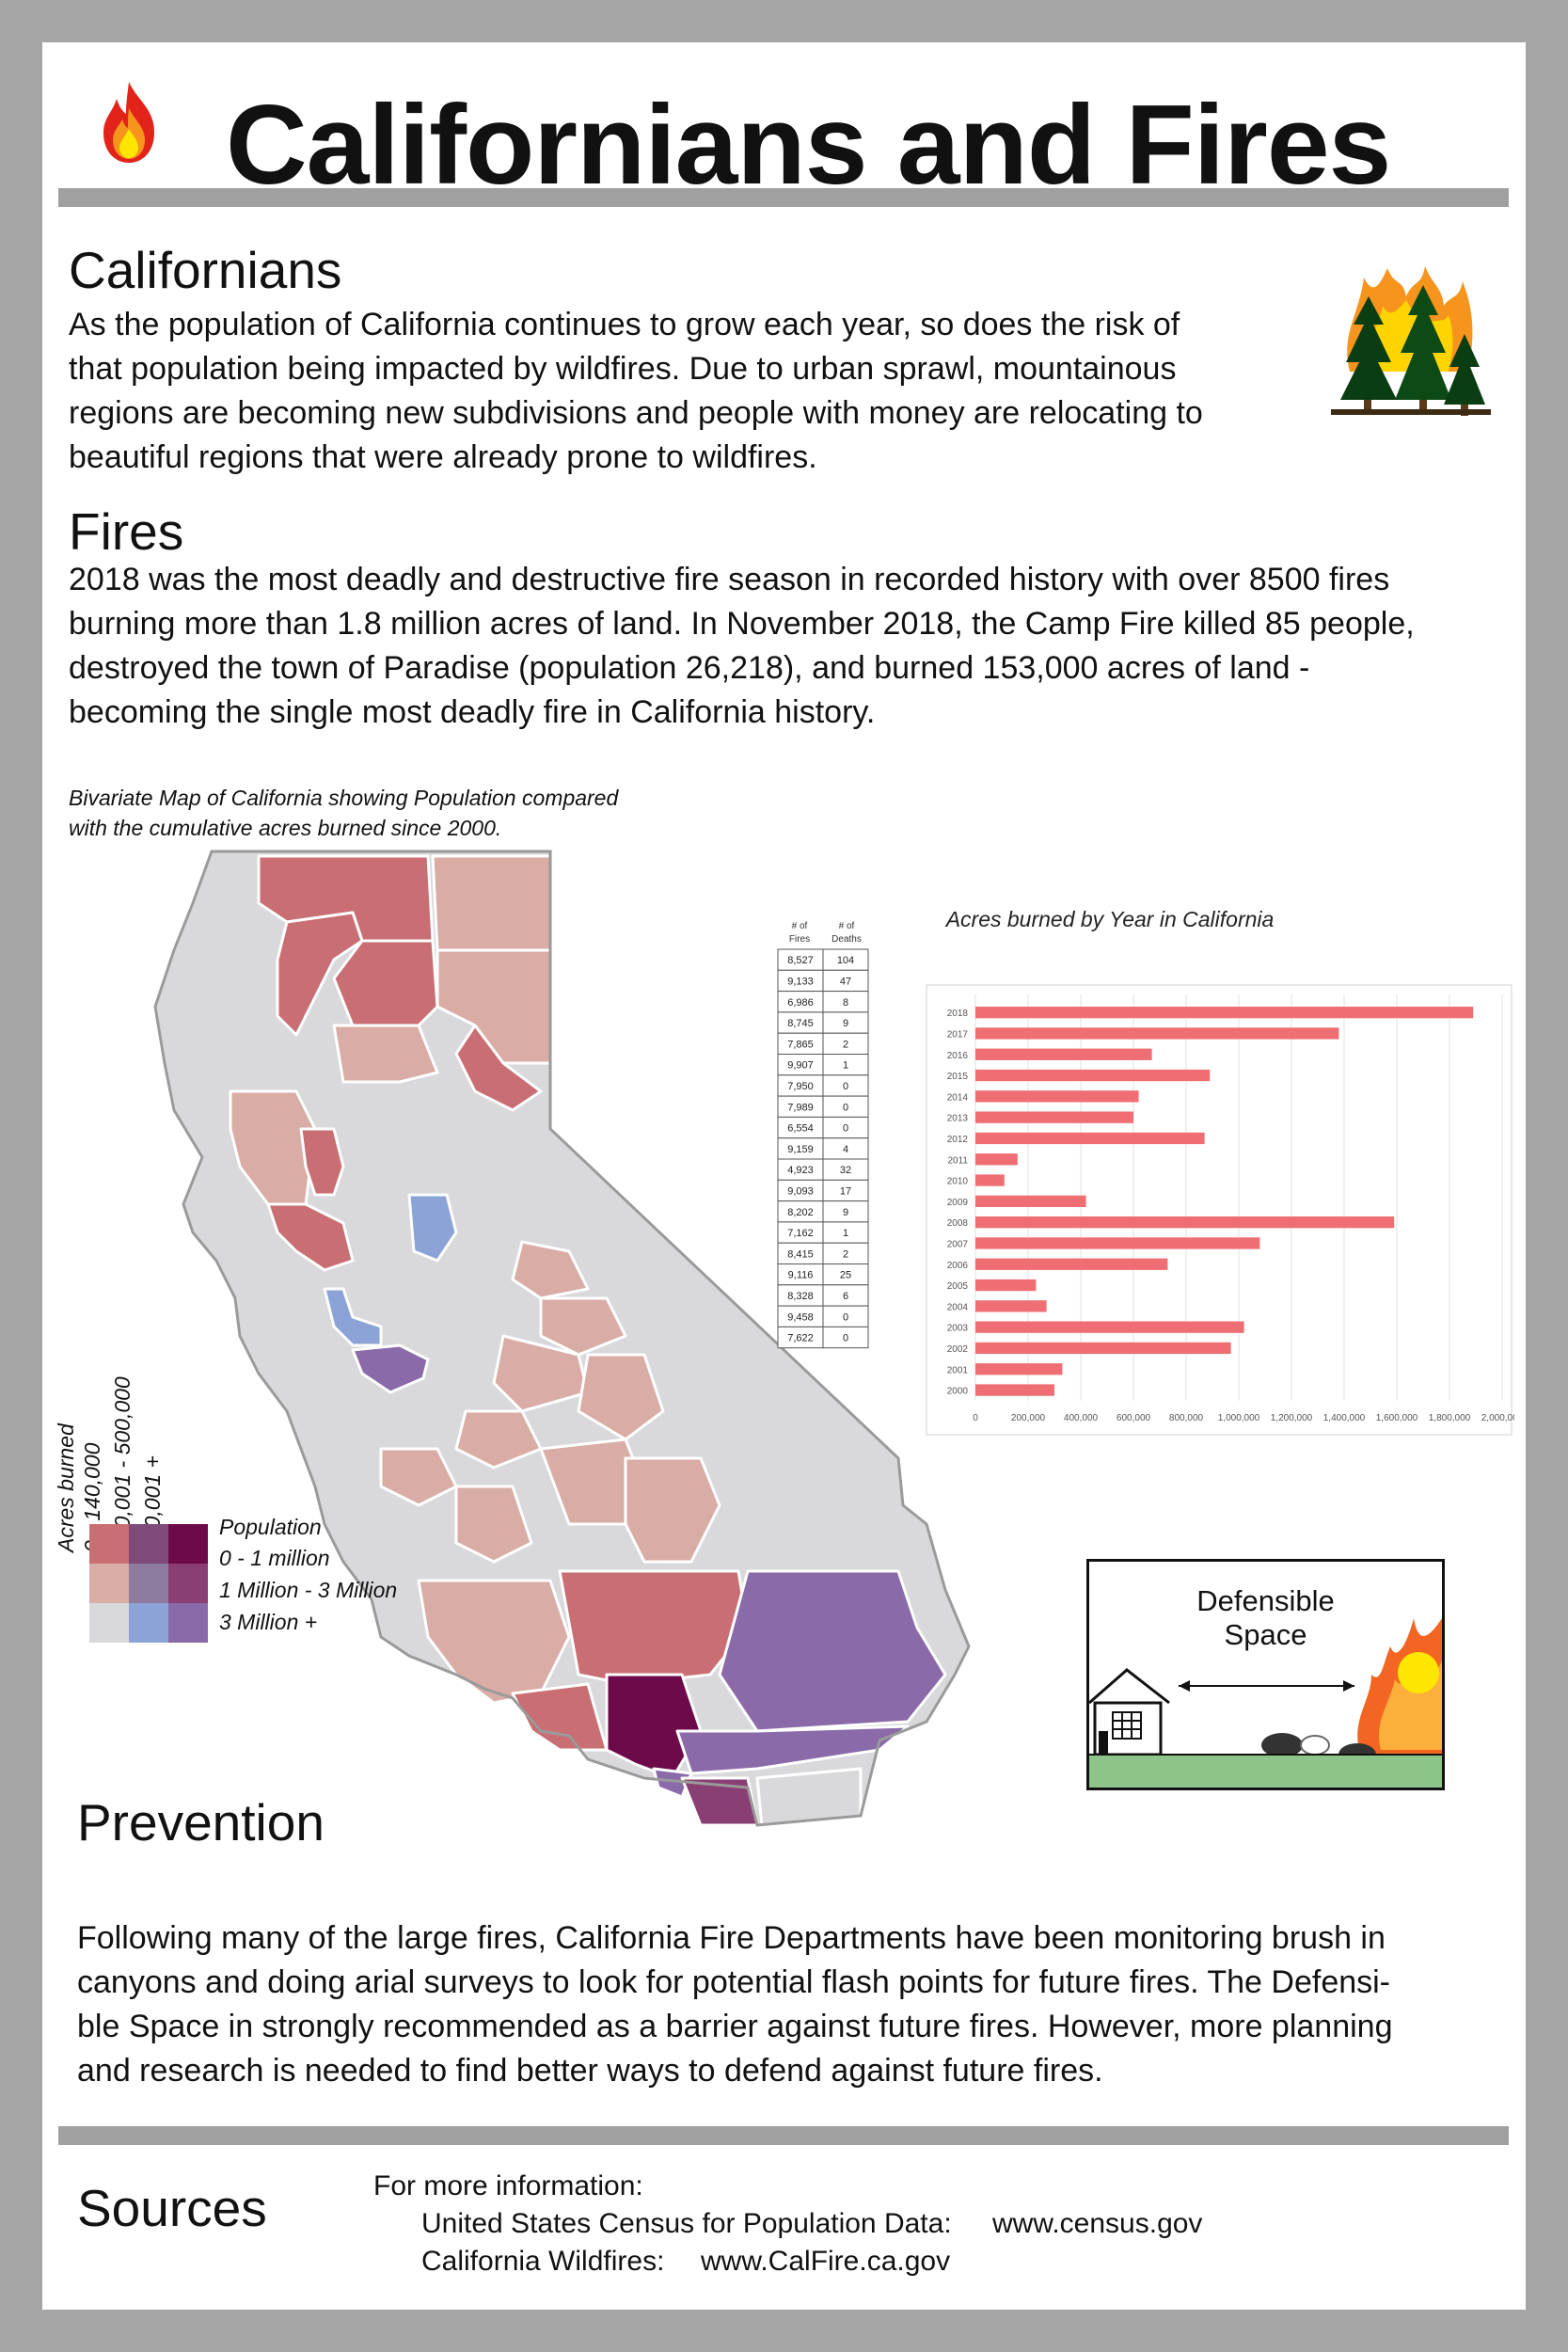  I want to click on y-tick-label: 2008, so click(958, 1223).